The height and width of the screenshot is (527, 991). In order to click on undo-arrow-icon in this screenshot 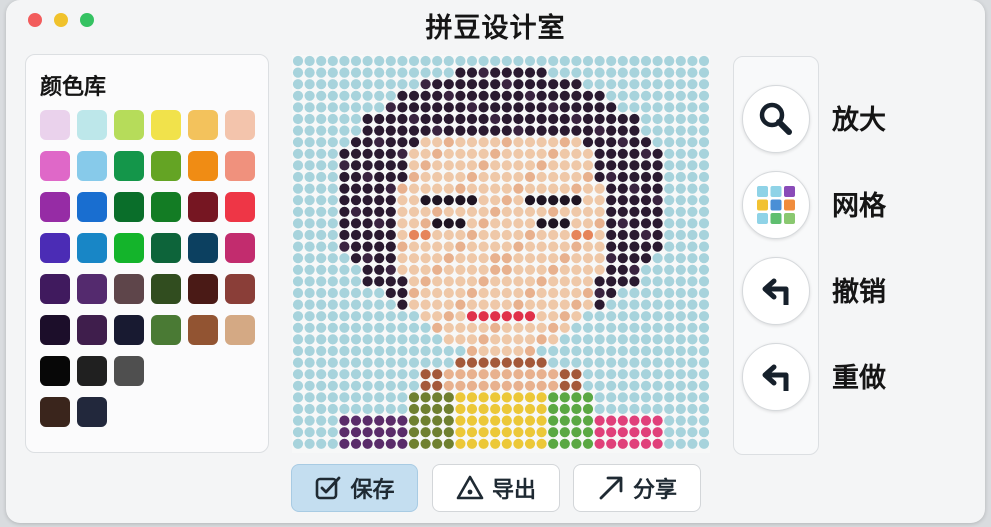, I will do `click(775, 291)`.